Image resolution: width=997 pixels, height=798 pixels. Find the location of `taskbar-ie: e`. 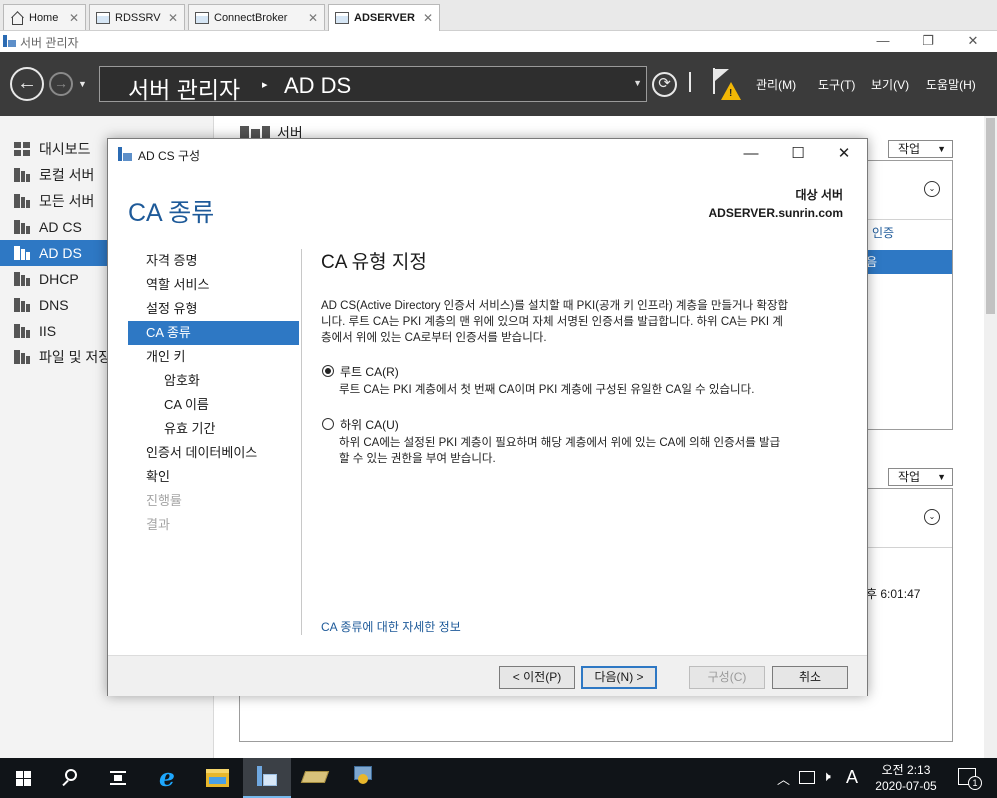

taskbar-ie: e is located at coordinates (170, 778).